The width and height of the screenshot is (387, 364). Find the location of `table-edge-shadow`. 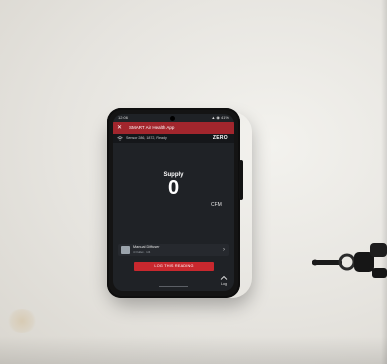

table-edge-shadow is located at coordinates (384, 182).